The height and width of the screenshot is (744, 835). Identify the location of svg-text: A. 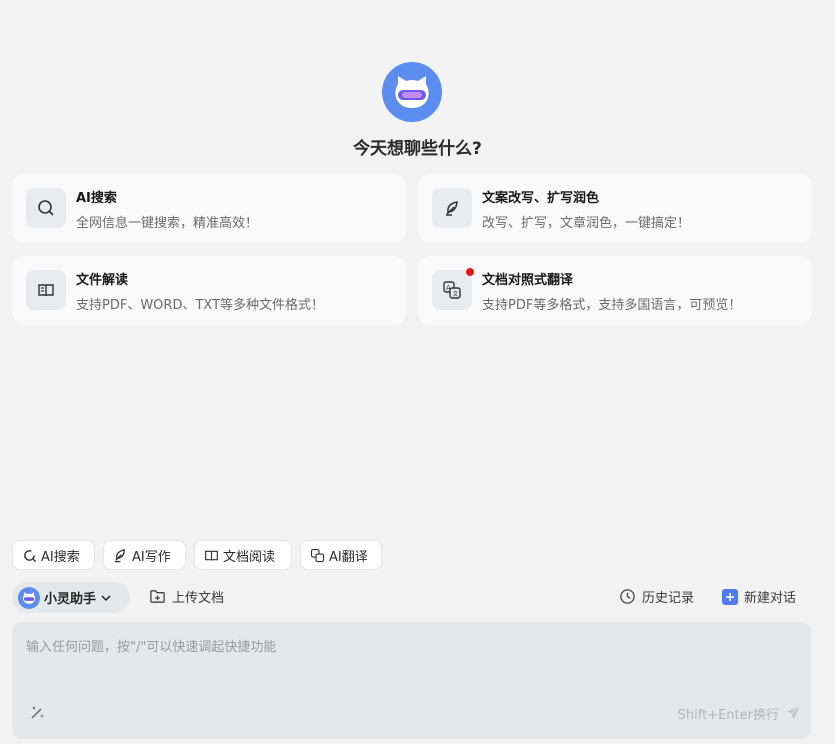
(448, 288).